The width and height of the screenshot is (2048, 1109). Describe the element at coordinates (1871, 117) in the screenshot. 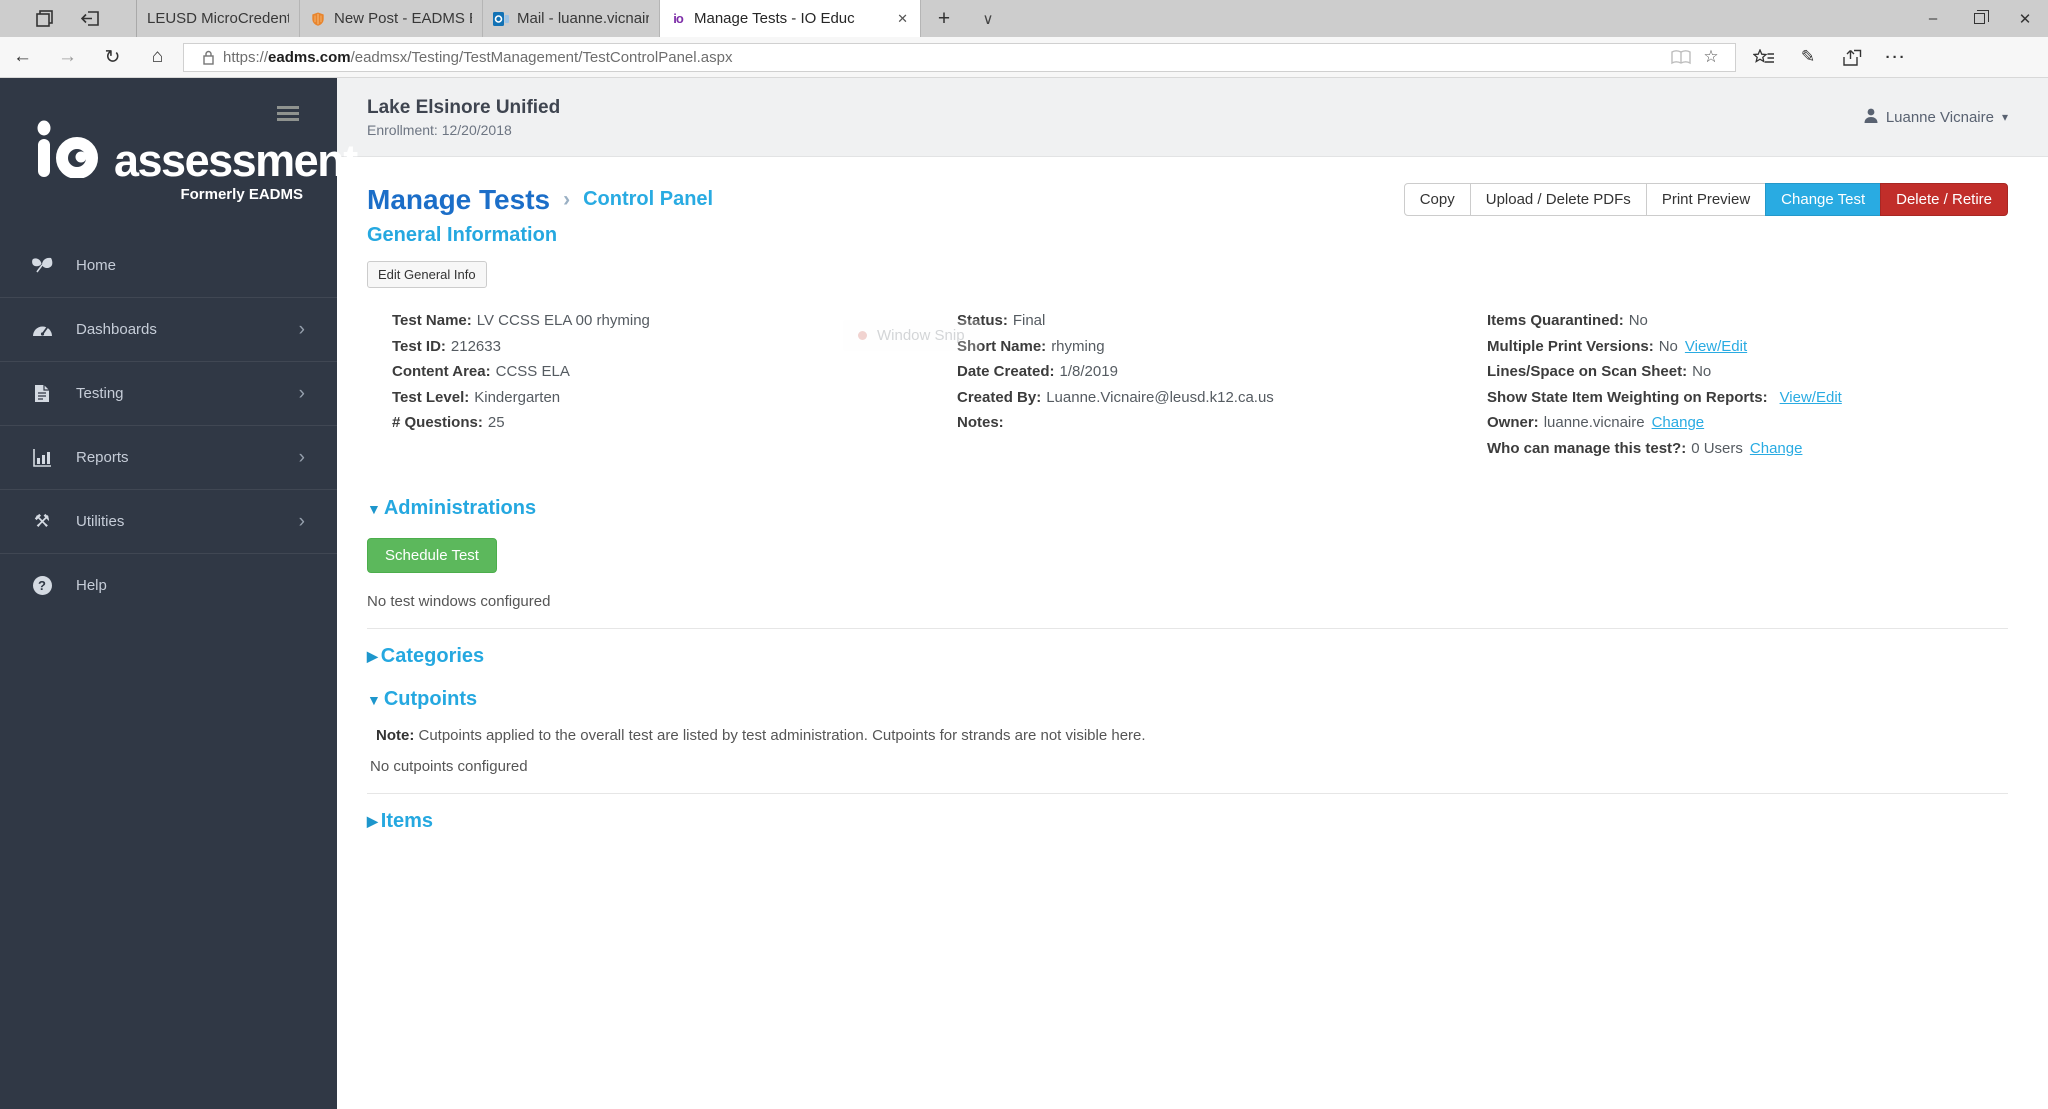

I see `person-icon` at that location.